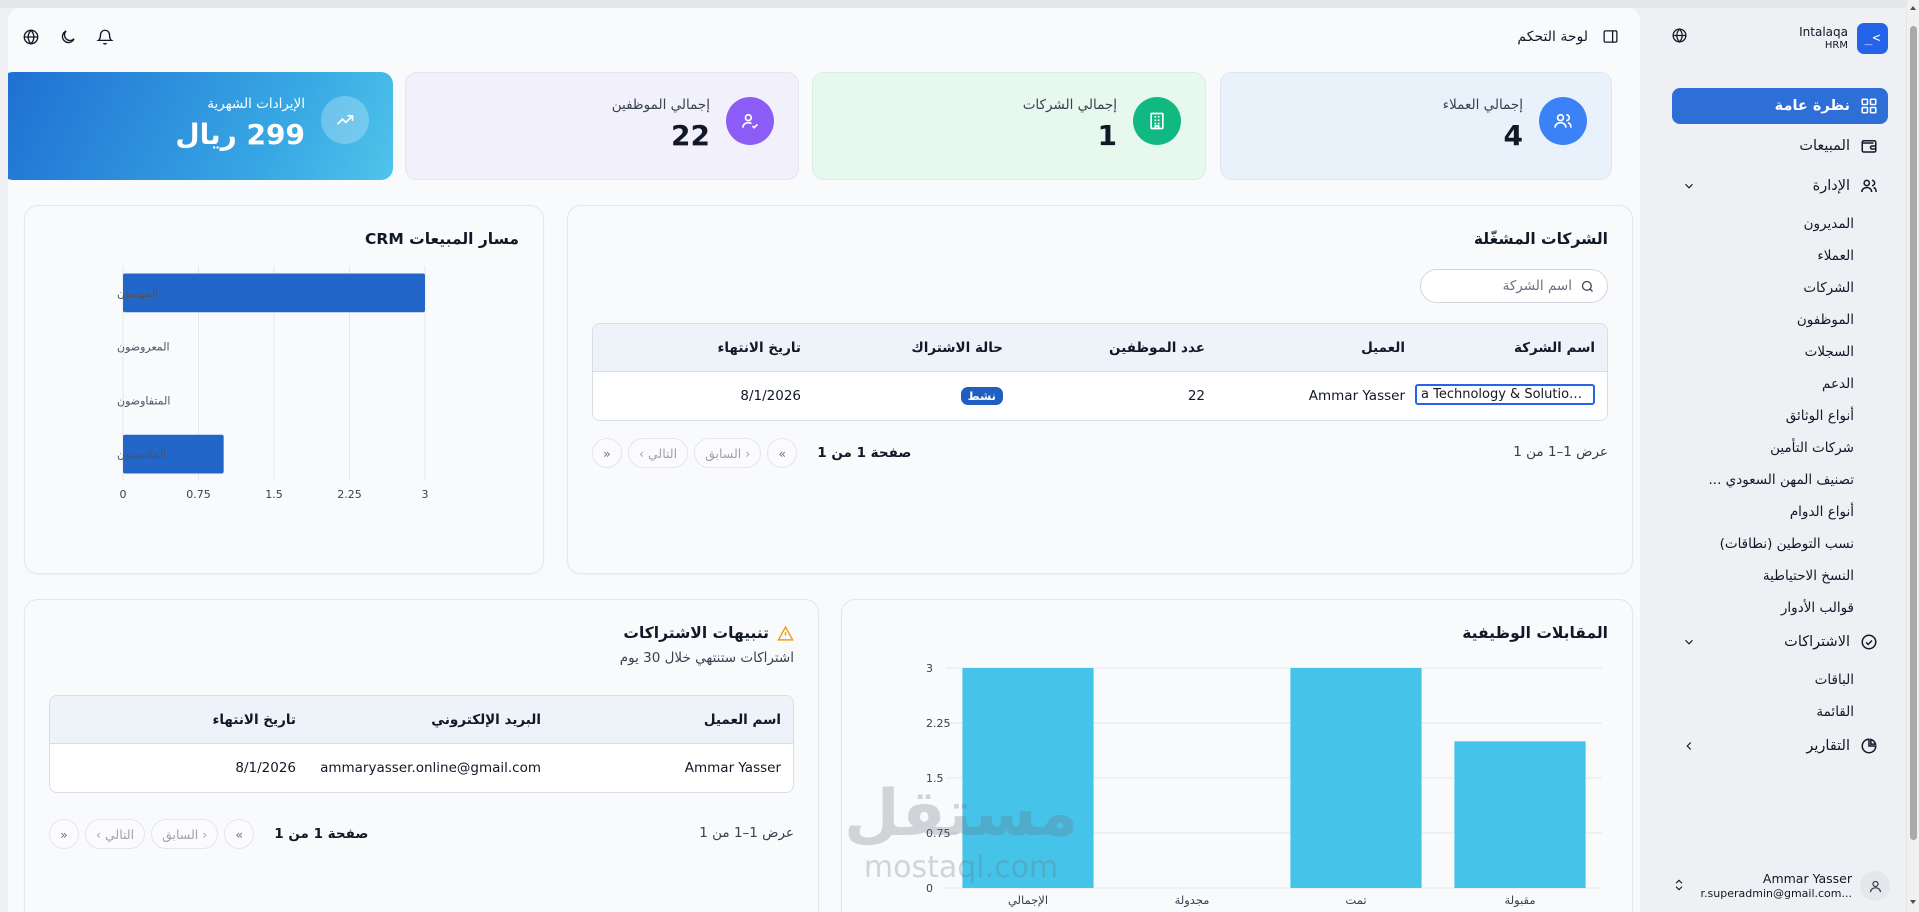  Describe the element at coordinates (1869, 146) in the screenshot. I see `wallet-icon` at that location.